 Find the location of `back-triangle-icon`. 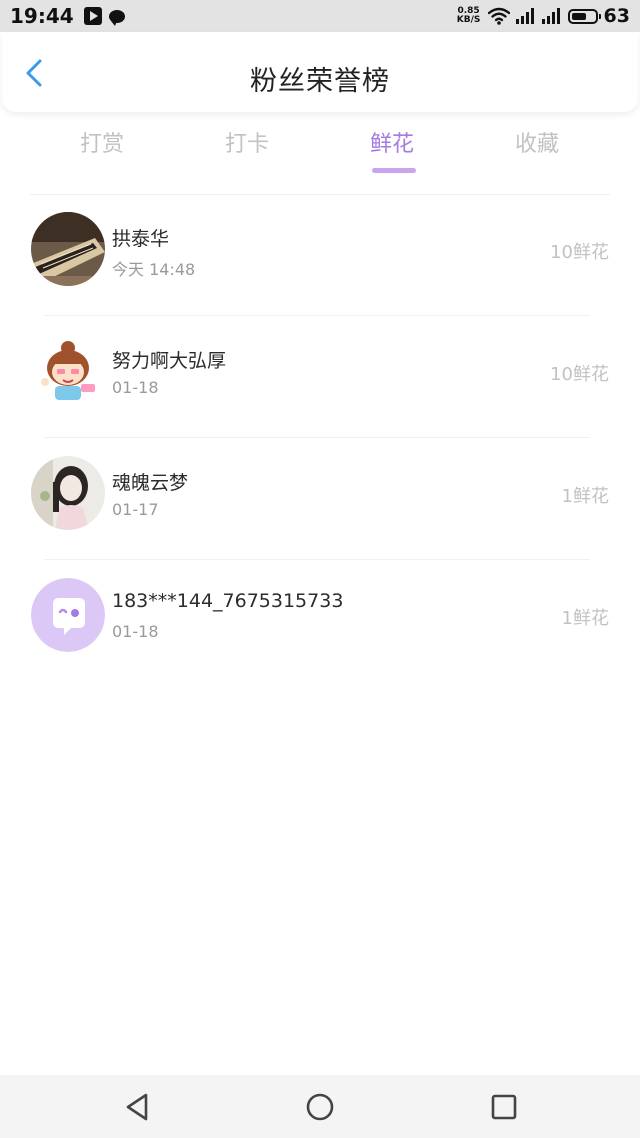

back-triangle-icon is located at coordinates (137, 1107).